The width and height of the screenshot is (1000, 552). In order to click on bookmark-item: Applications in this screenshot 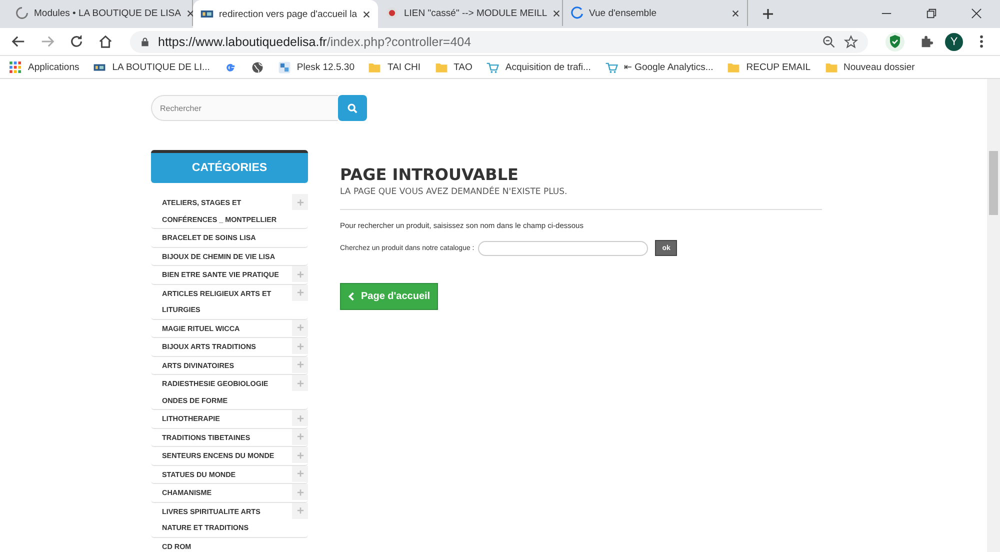, I will do `click(44, 67)`.